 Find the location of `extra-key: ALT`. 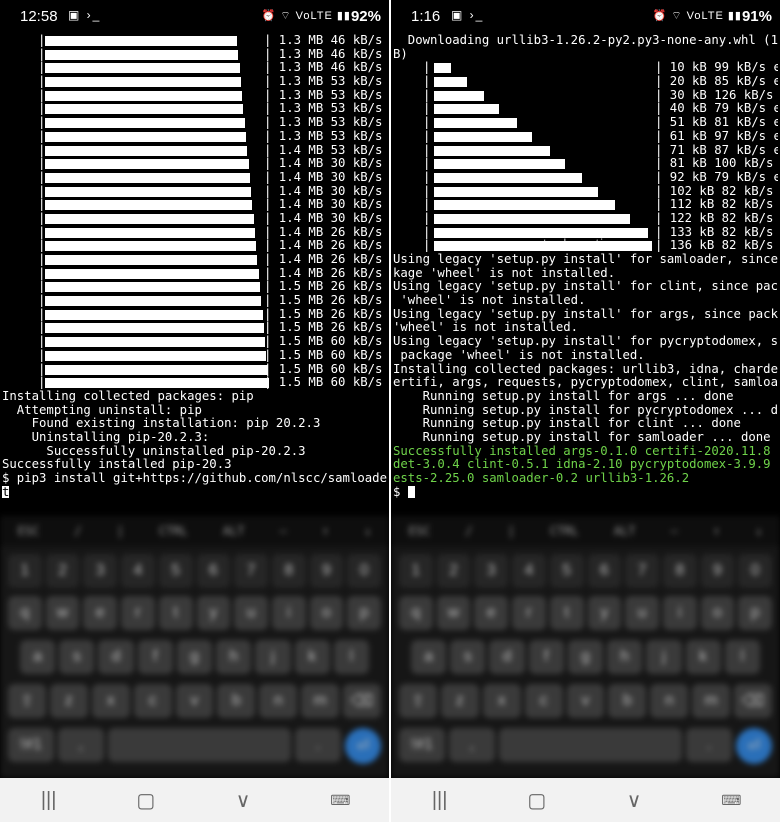

extra-key: ALT is located at coordinates (234, 531).